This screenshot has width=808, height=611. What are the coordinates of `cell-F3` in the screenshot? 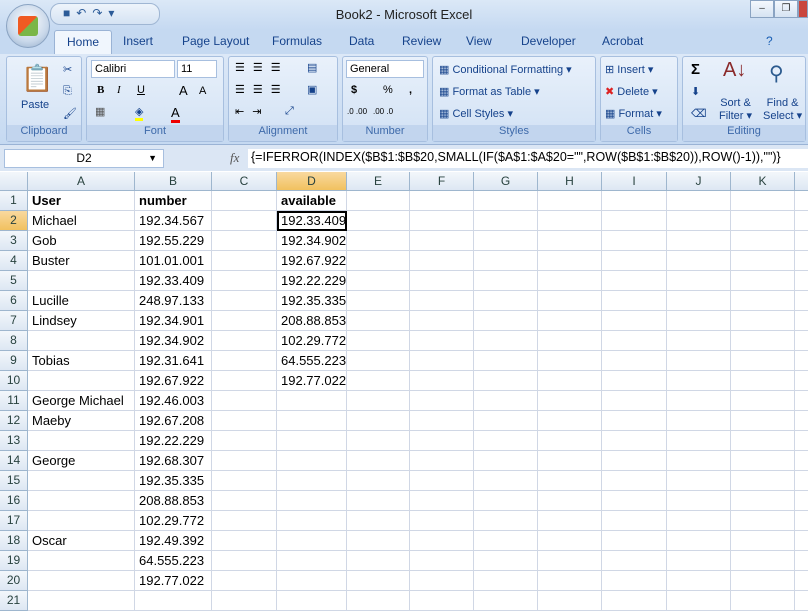 It's located at (442, 241).